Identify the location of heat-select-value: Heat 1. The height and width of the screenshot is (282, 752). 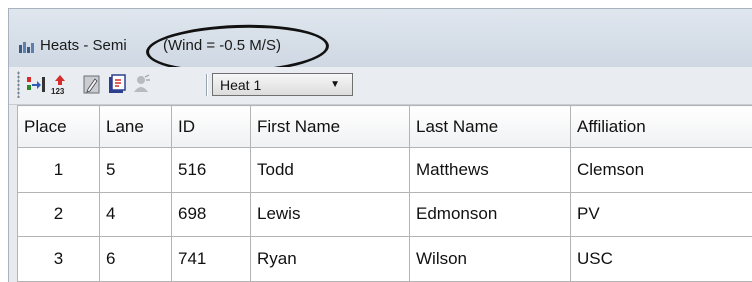
(240, 85).